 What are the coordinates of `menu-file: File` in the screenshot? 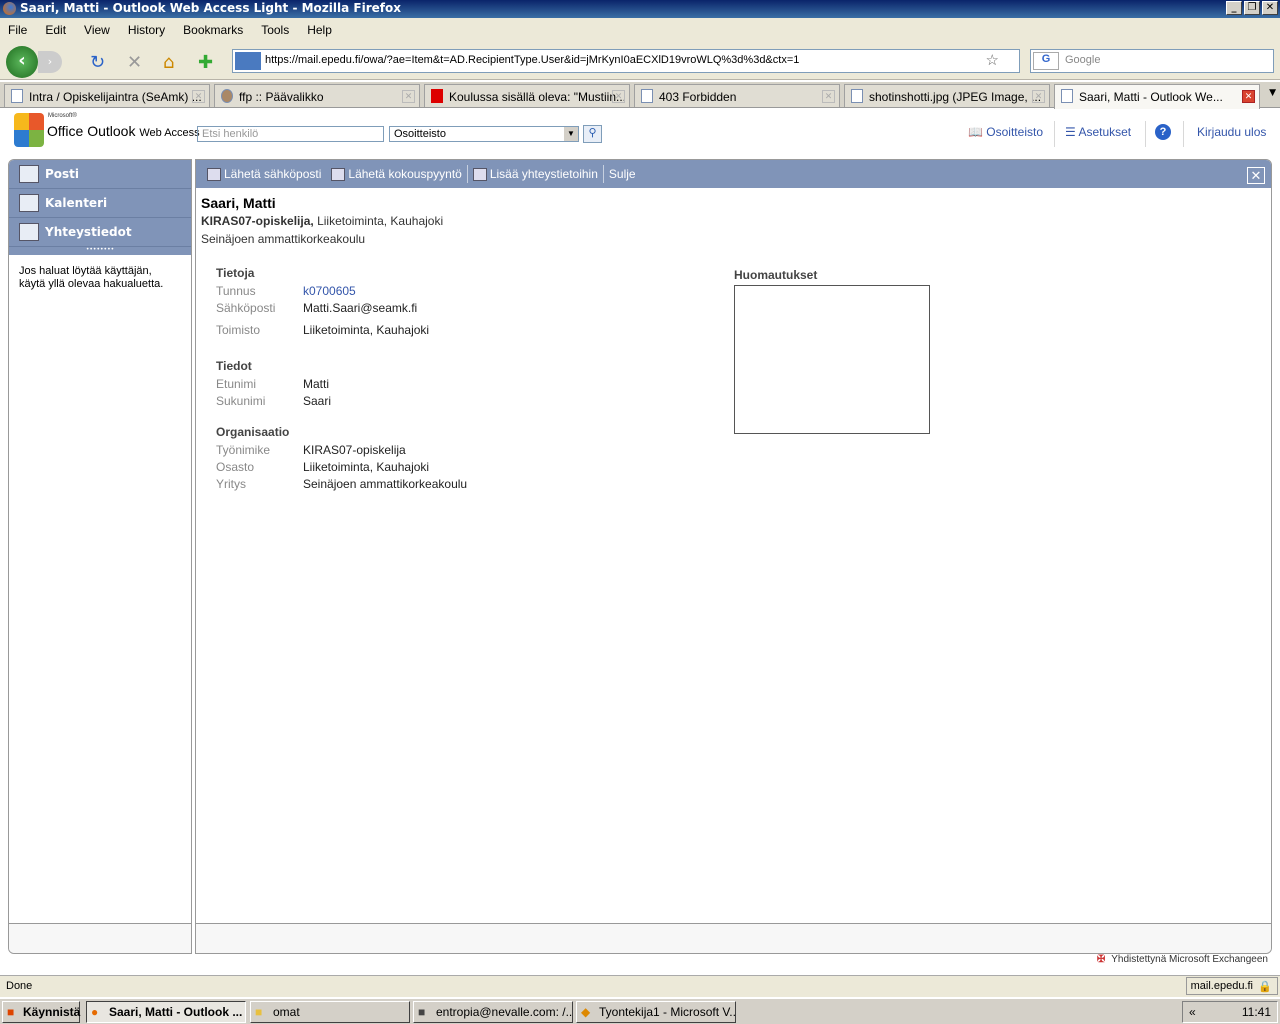 It's located at (17, 30).